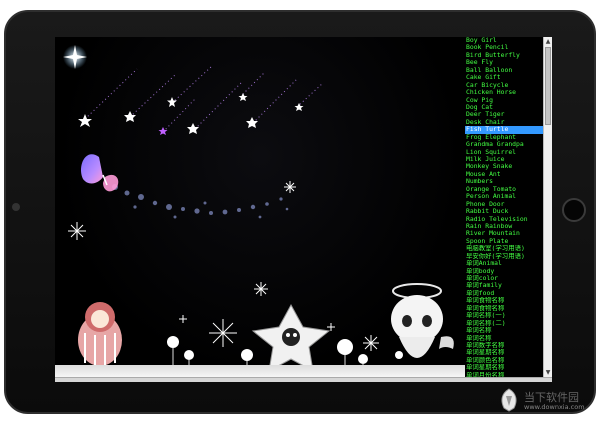  Describe the element at coordinates (260, 371) in the screenshot. I see `snow-ground` at that location.